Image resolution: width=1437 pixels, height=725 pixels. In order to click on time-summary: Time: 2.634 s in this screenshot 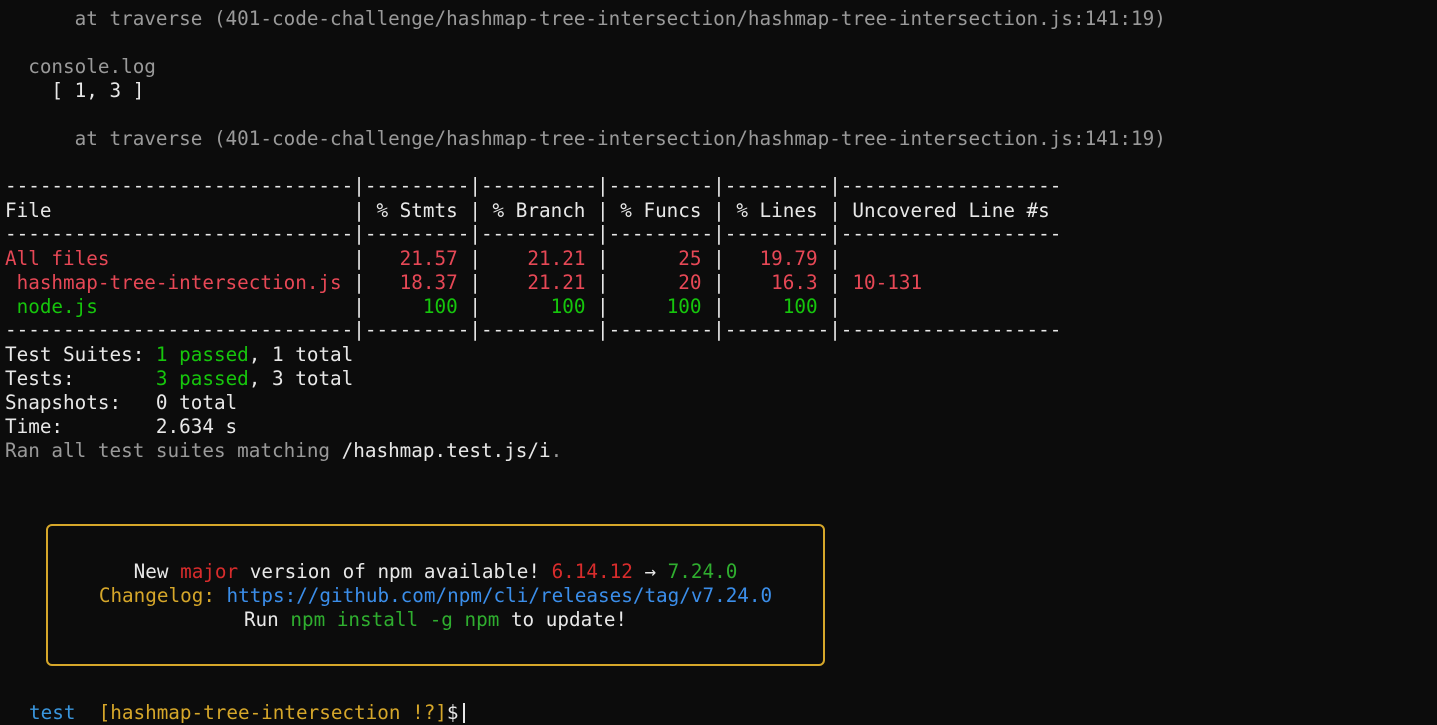, I will do `click(121, 426)`.